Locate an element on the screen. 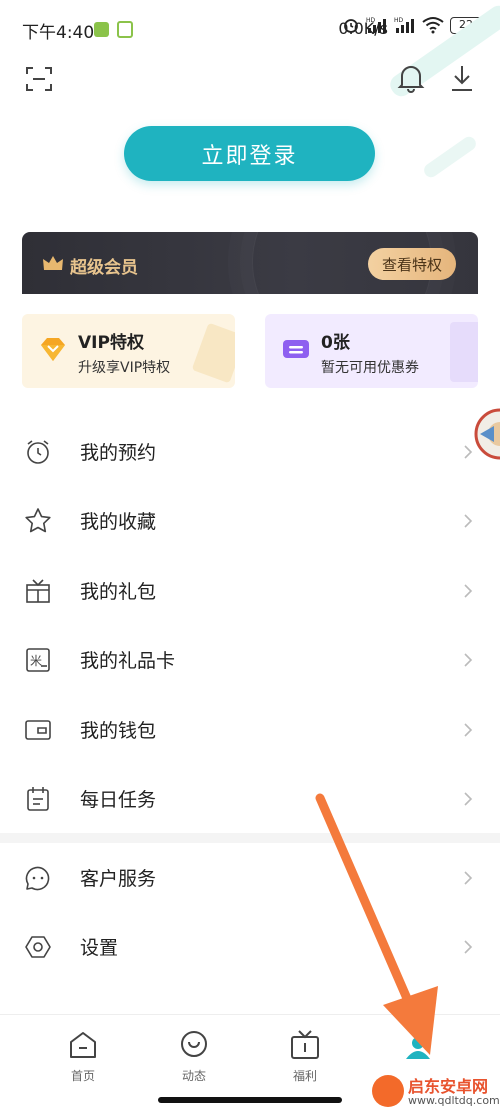  nav-welfare-label: 福利 is located at coordinates (304, 1076).